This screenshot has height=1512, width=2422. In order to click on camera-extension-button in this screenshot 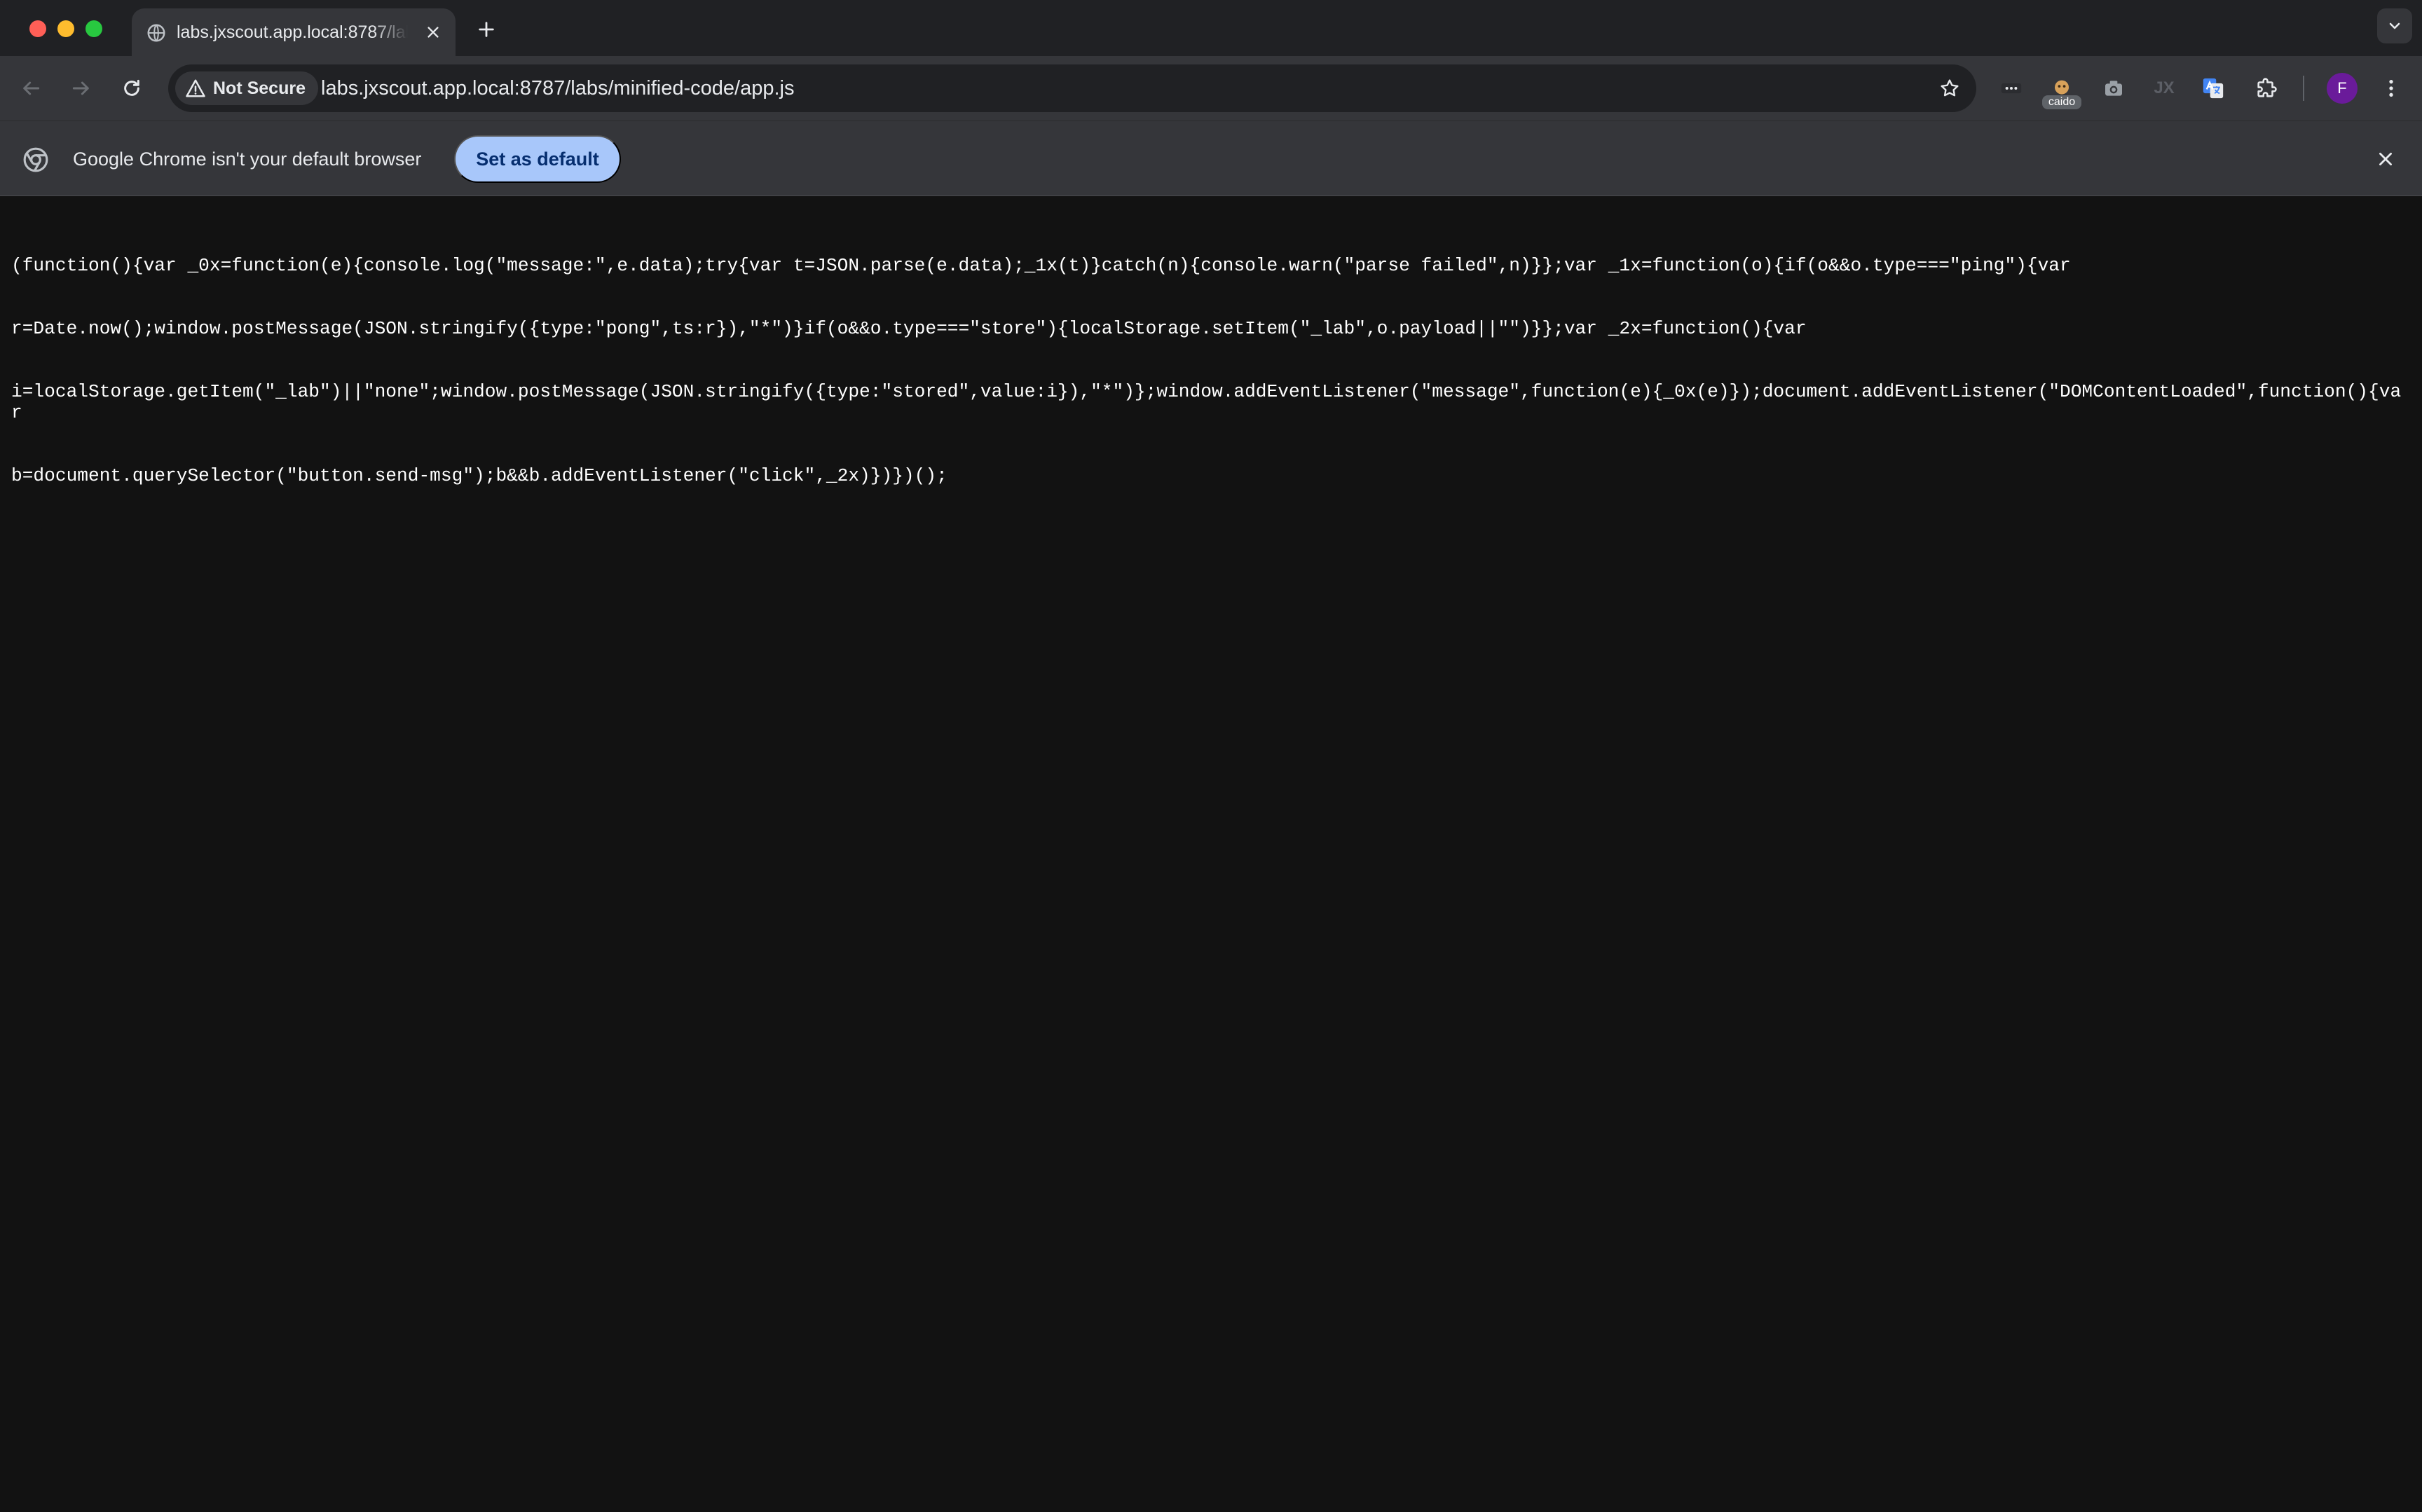, I will do `click(2113, 88)`.